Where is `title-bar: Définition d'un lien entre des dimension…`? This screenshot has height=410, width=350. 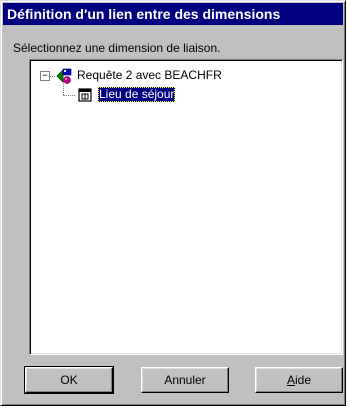
title-bar: Définition d'un lien entre des dimension… is located at coordinates (173, 14).